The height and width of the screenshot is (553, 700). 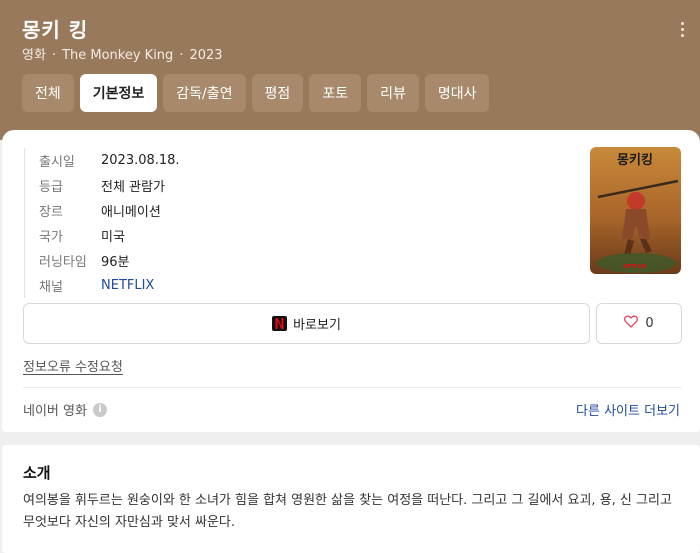 What do you see at coordinates (73, 365) in the screenshot?
I see `report-error-link: 정보오류 수정요청` at bounding box center [73, 365].